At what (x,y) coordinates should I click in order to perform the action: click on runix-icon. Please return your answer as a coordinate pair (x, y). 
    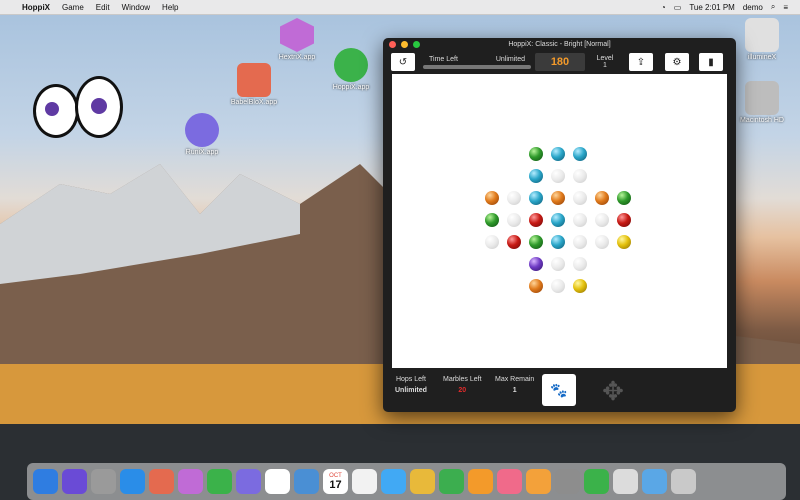
    Looking at the image, I should click on (248, 481).